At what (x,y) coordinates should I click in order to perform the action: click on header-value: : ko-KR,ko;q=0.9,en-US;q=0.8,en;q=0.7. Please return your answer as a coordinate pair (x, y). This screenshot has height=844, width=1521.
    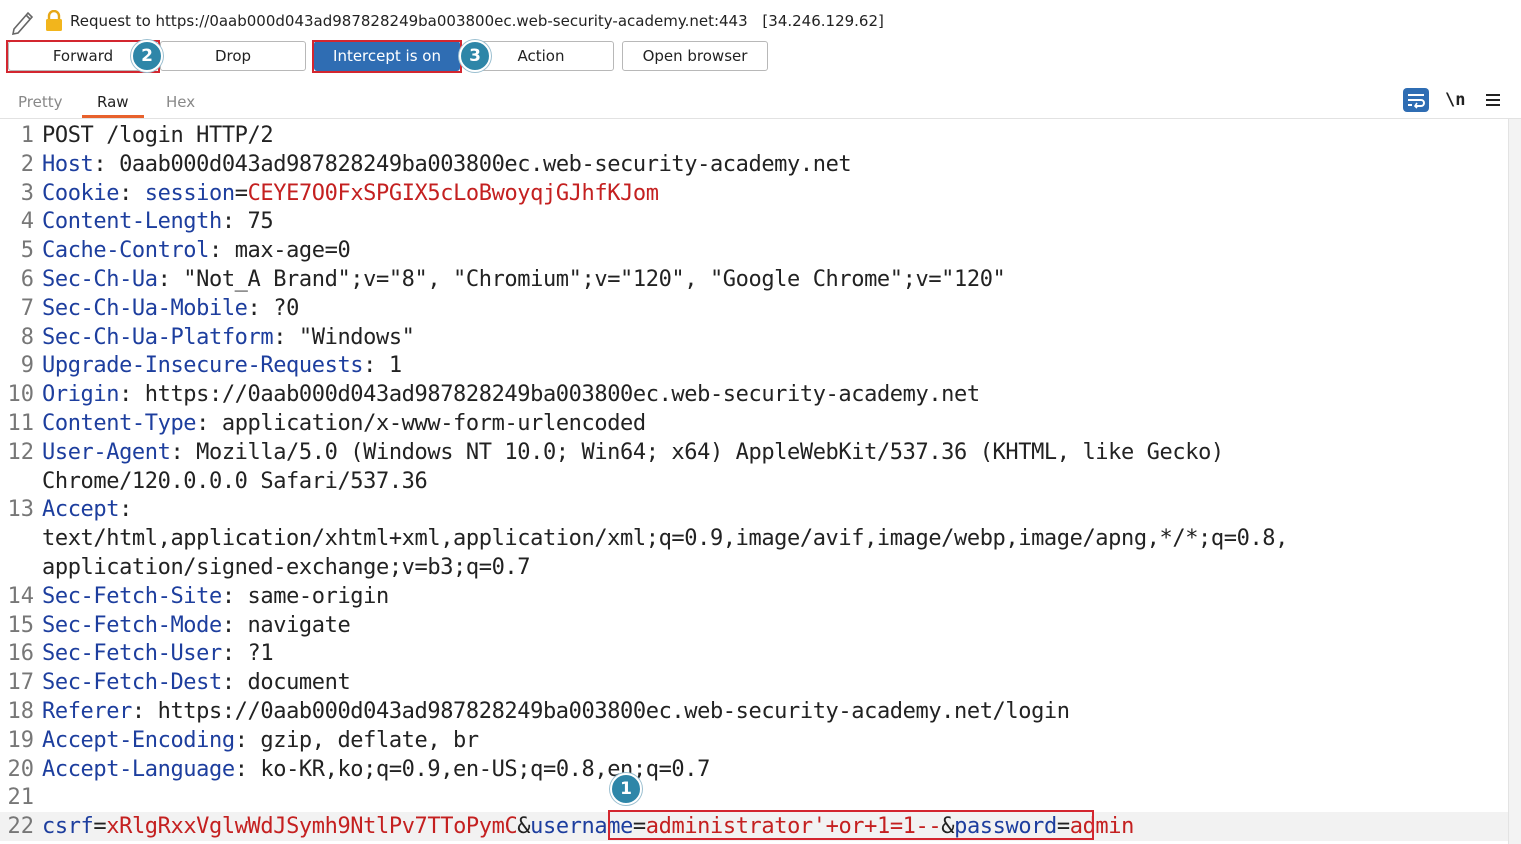
    Looking at the image, I should click on (472, 769).